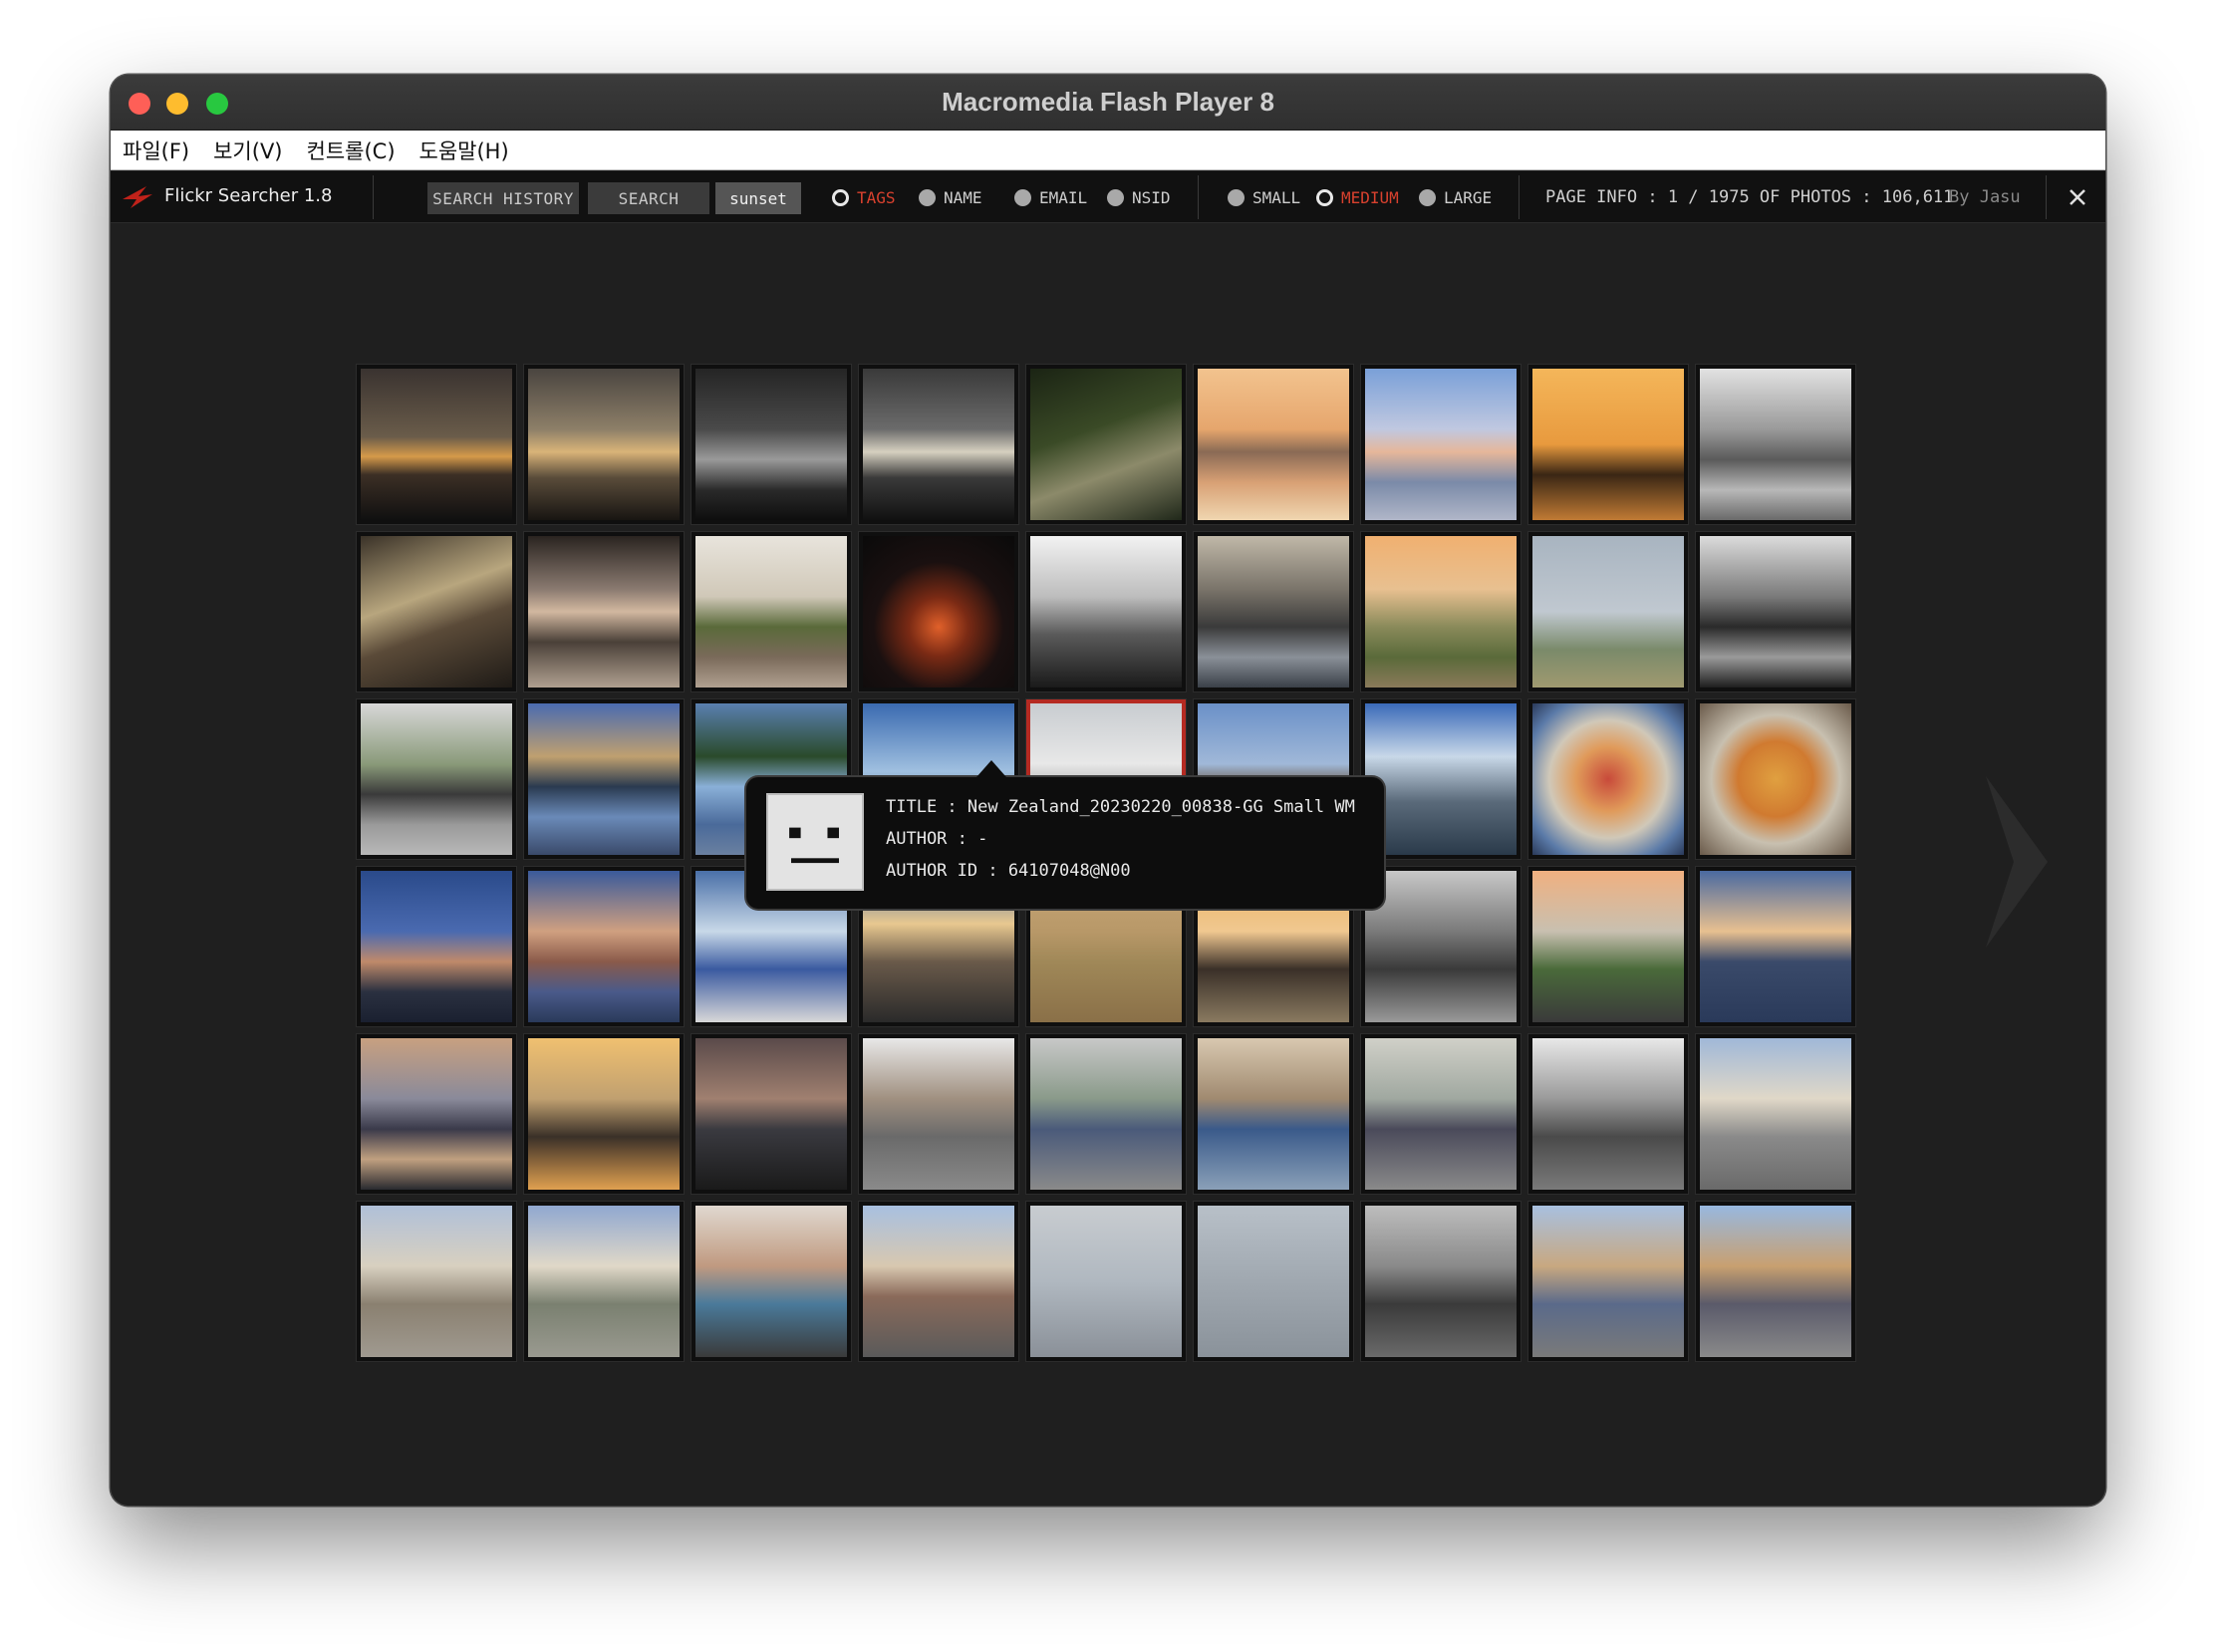 Image resolution: width=2216 pixels, height=1652 pixels. What do you see at coordinates (1277, 197) in the screenshot?
I see `radio-small-label: SMALL` at bounding box center [1277, 197].